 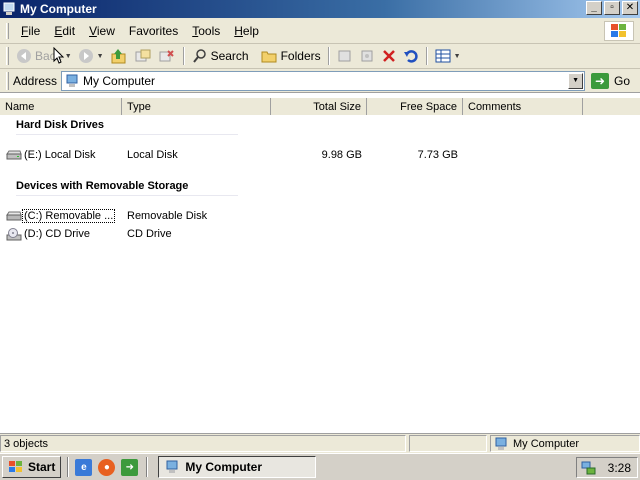 I want to click on list-item: (C:) Removable ... Removable Disk, so click(x=320, y=217).